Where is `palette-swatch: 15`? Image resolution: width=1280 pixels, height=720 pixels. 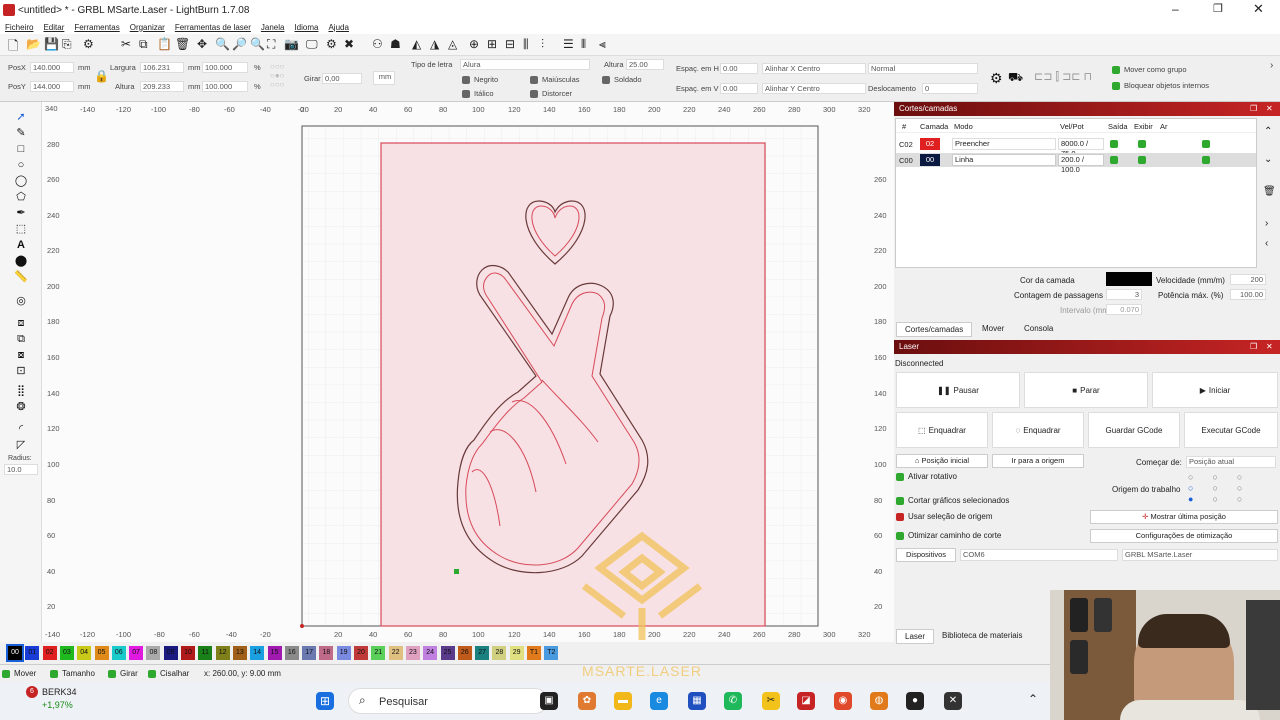
palette-swatch: 15 is located at coordinates (274, 653).